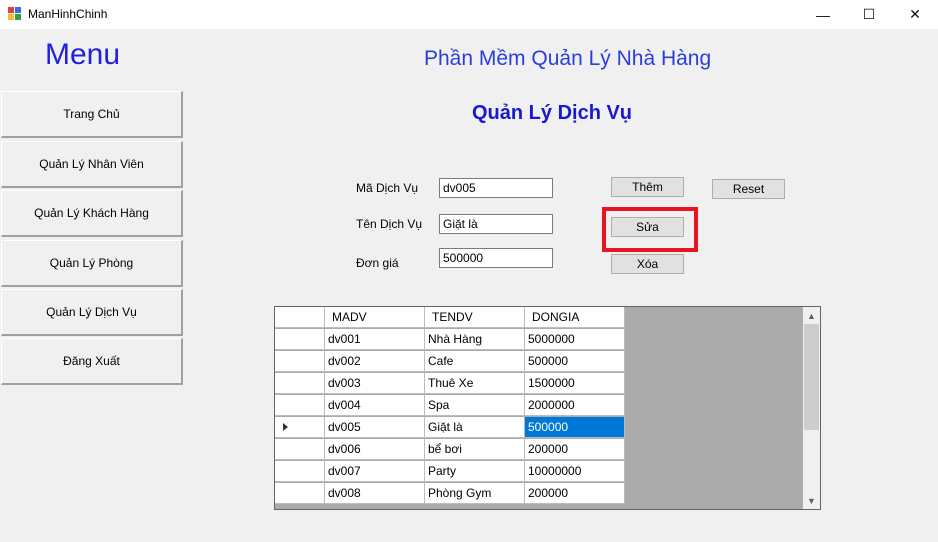 The height and width of the screenshot is (542, 938). I want to click on scroll-down-icon: ▼, so click(811, 500).